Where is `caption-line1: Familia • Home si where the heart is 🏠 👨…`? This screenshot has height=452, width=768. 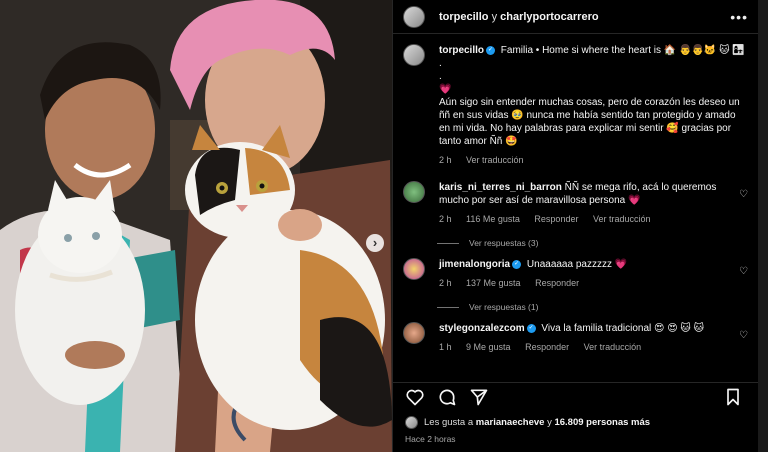 caption-line1: Familia • Home si where the heart is 🏠 👨… is located at coordinates (622, 50).